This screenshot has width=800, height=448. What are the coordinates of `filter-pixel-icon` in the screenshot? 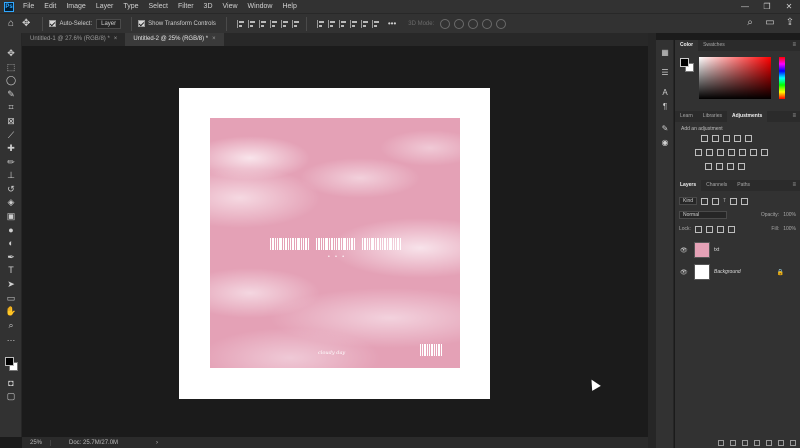 It's located at (705, 201).